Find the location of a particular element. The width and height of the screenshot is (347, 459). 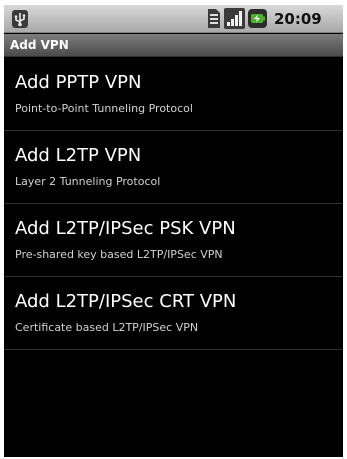

battery-charging-icon is located at coordinates (257, 18).